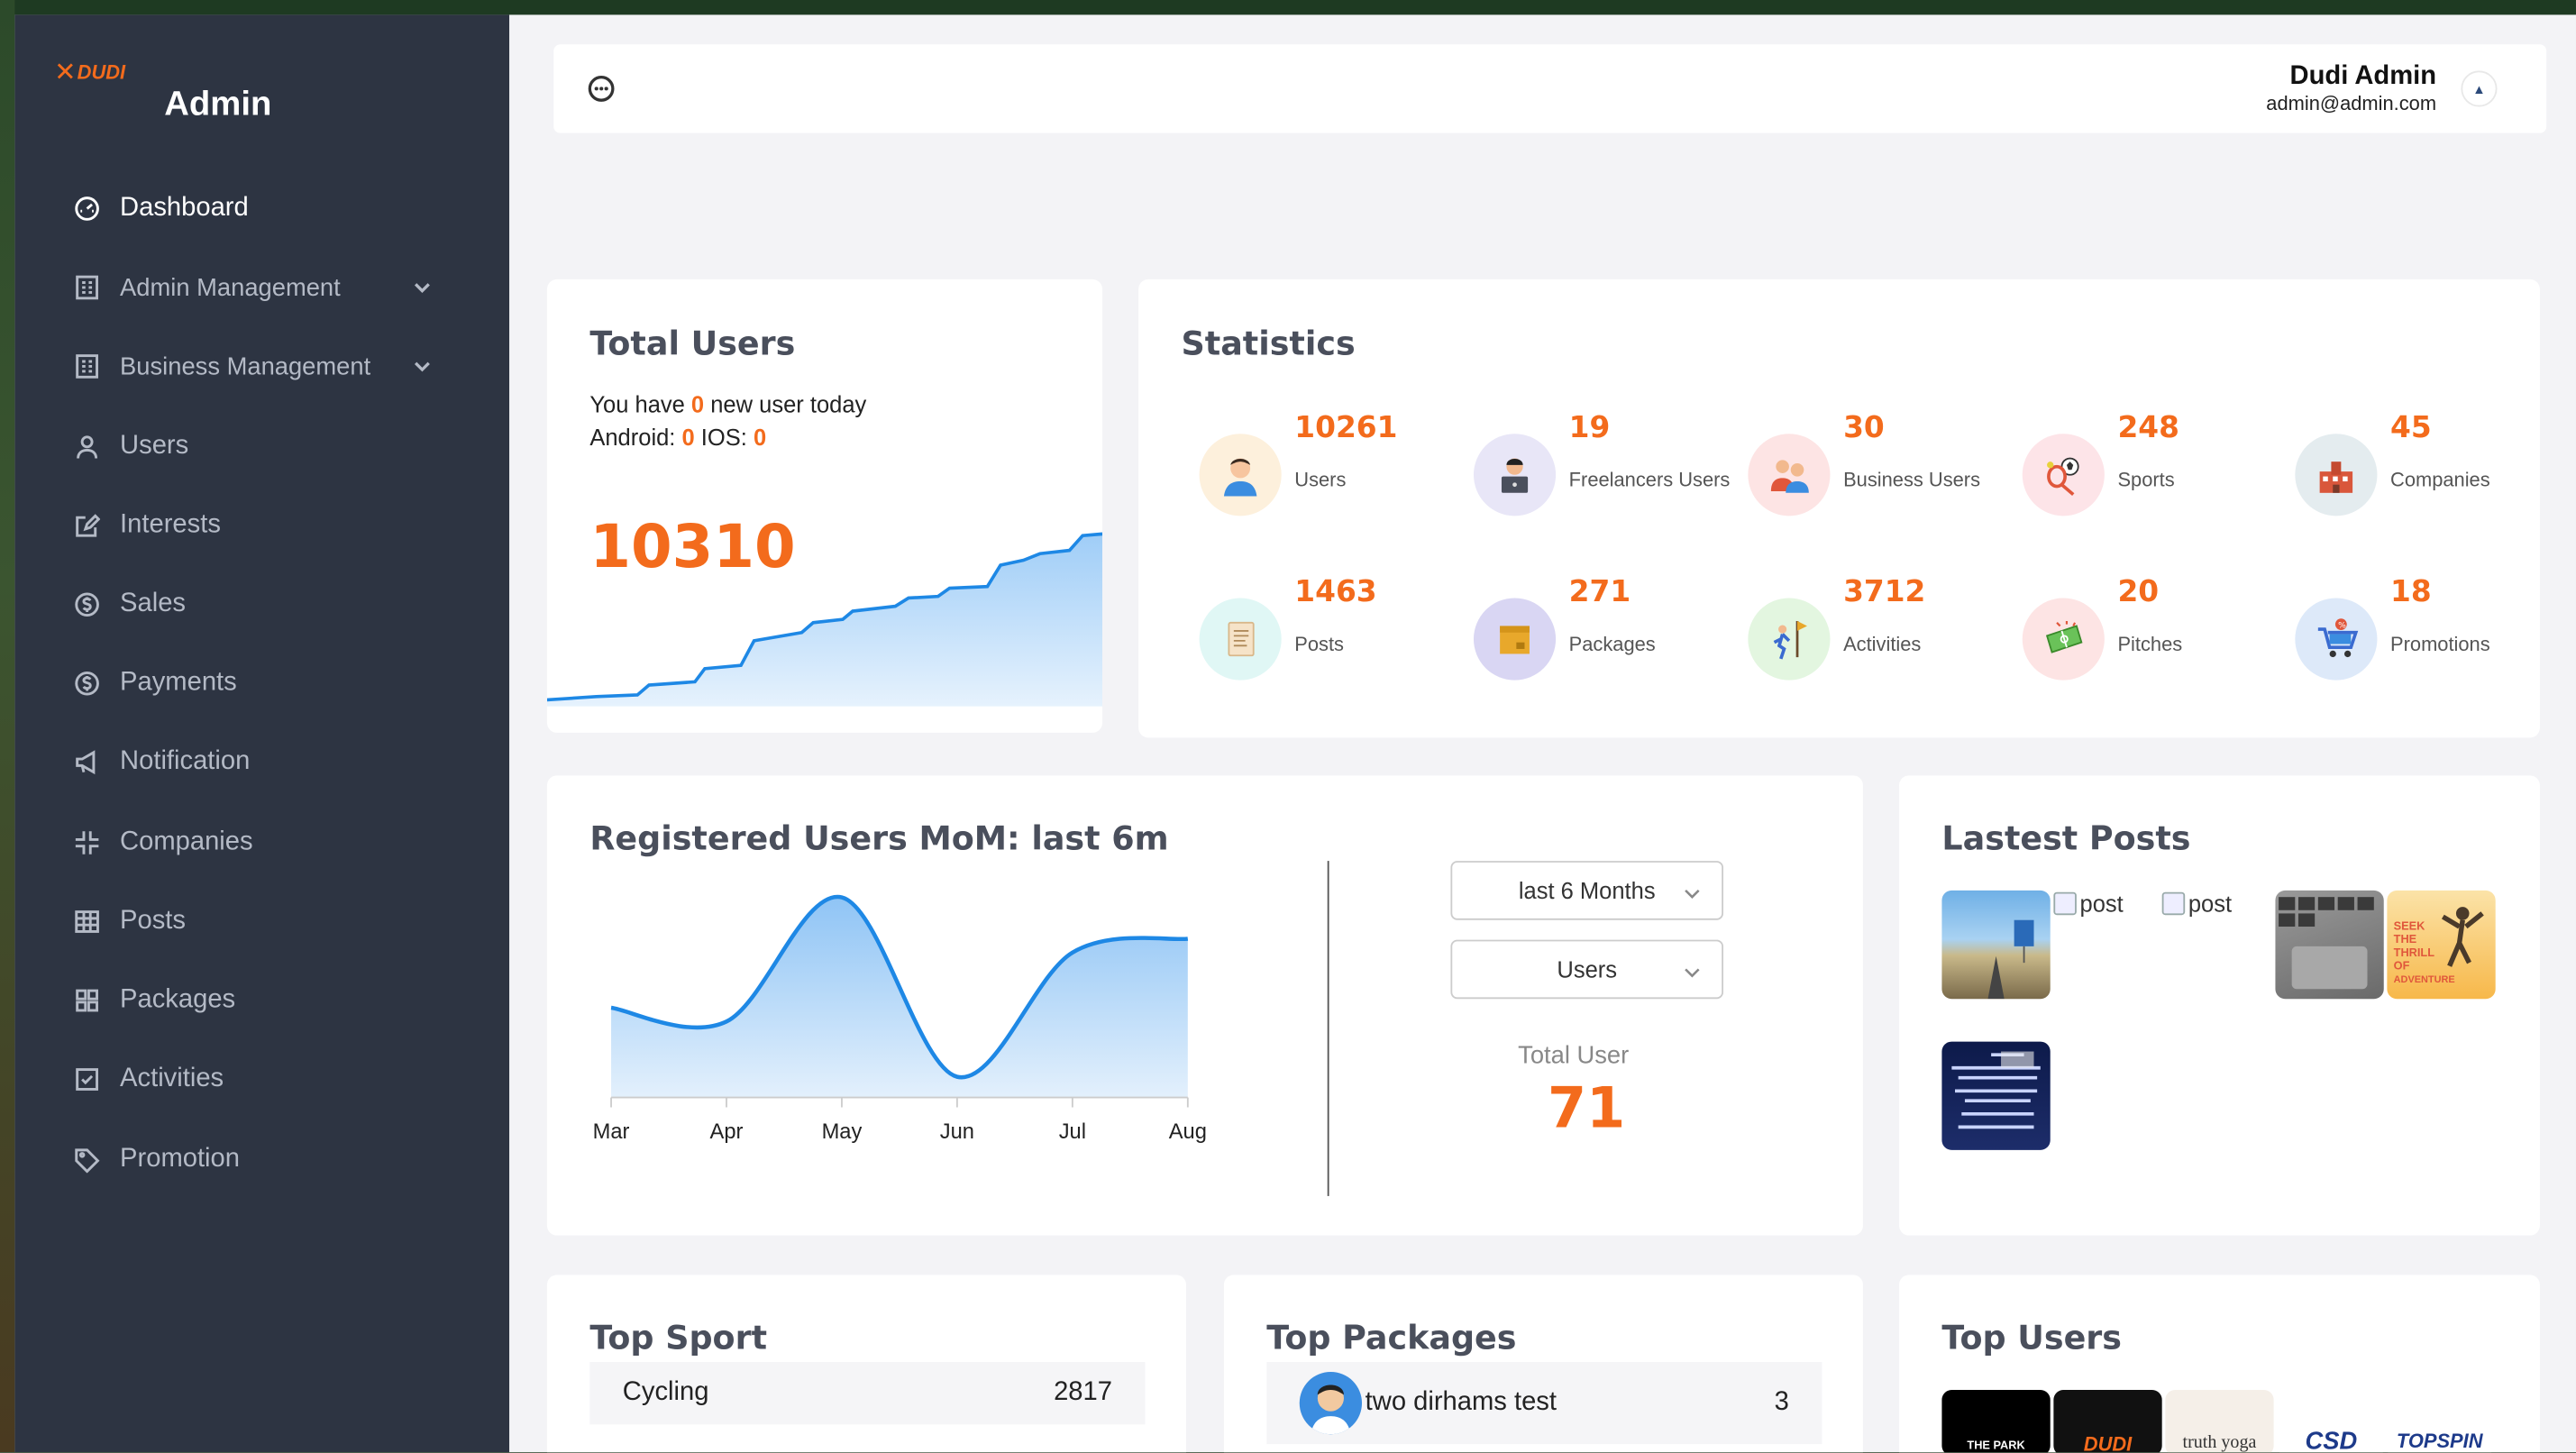 The image size is (2576, 1453). What do you see at coordinates (87, 447) in the screenshot?
I see `user-icon` at bounding box center [87, 447].